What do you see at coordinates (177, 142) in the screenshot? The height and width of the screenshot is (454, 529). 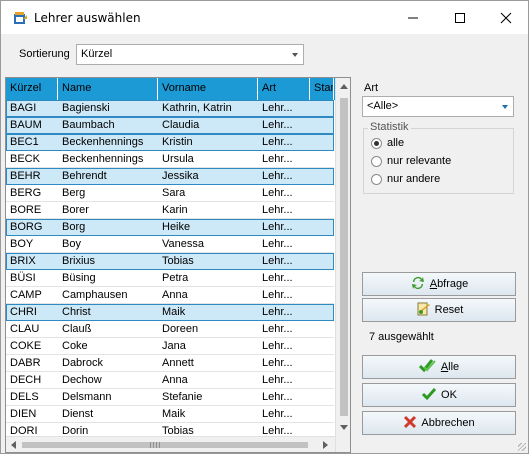 I see `table-cell-vorname: Kristin` at bounding box center [177, 142].